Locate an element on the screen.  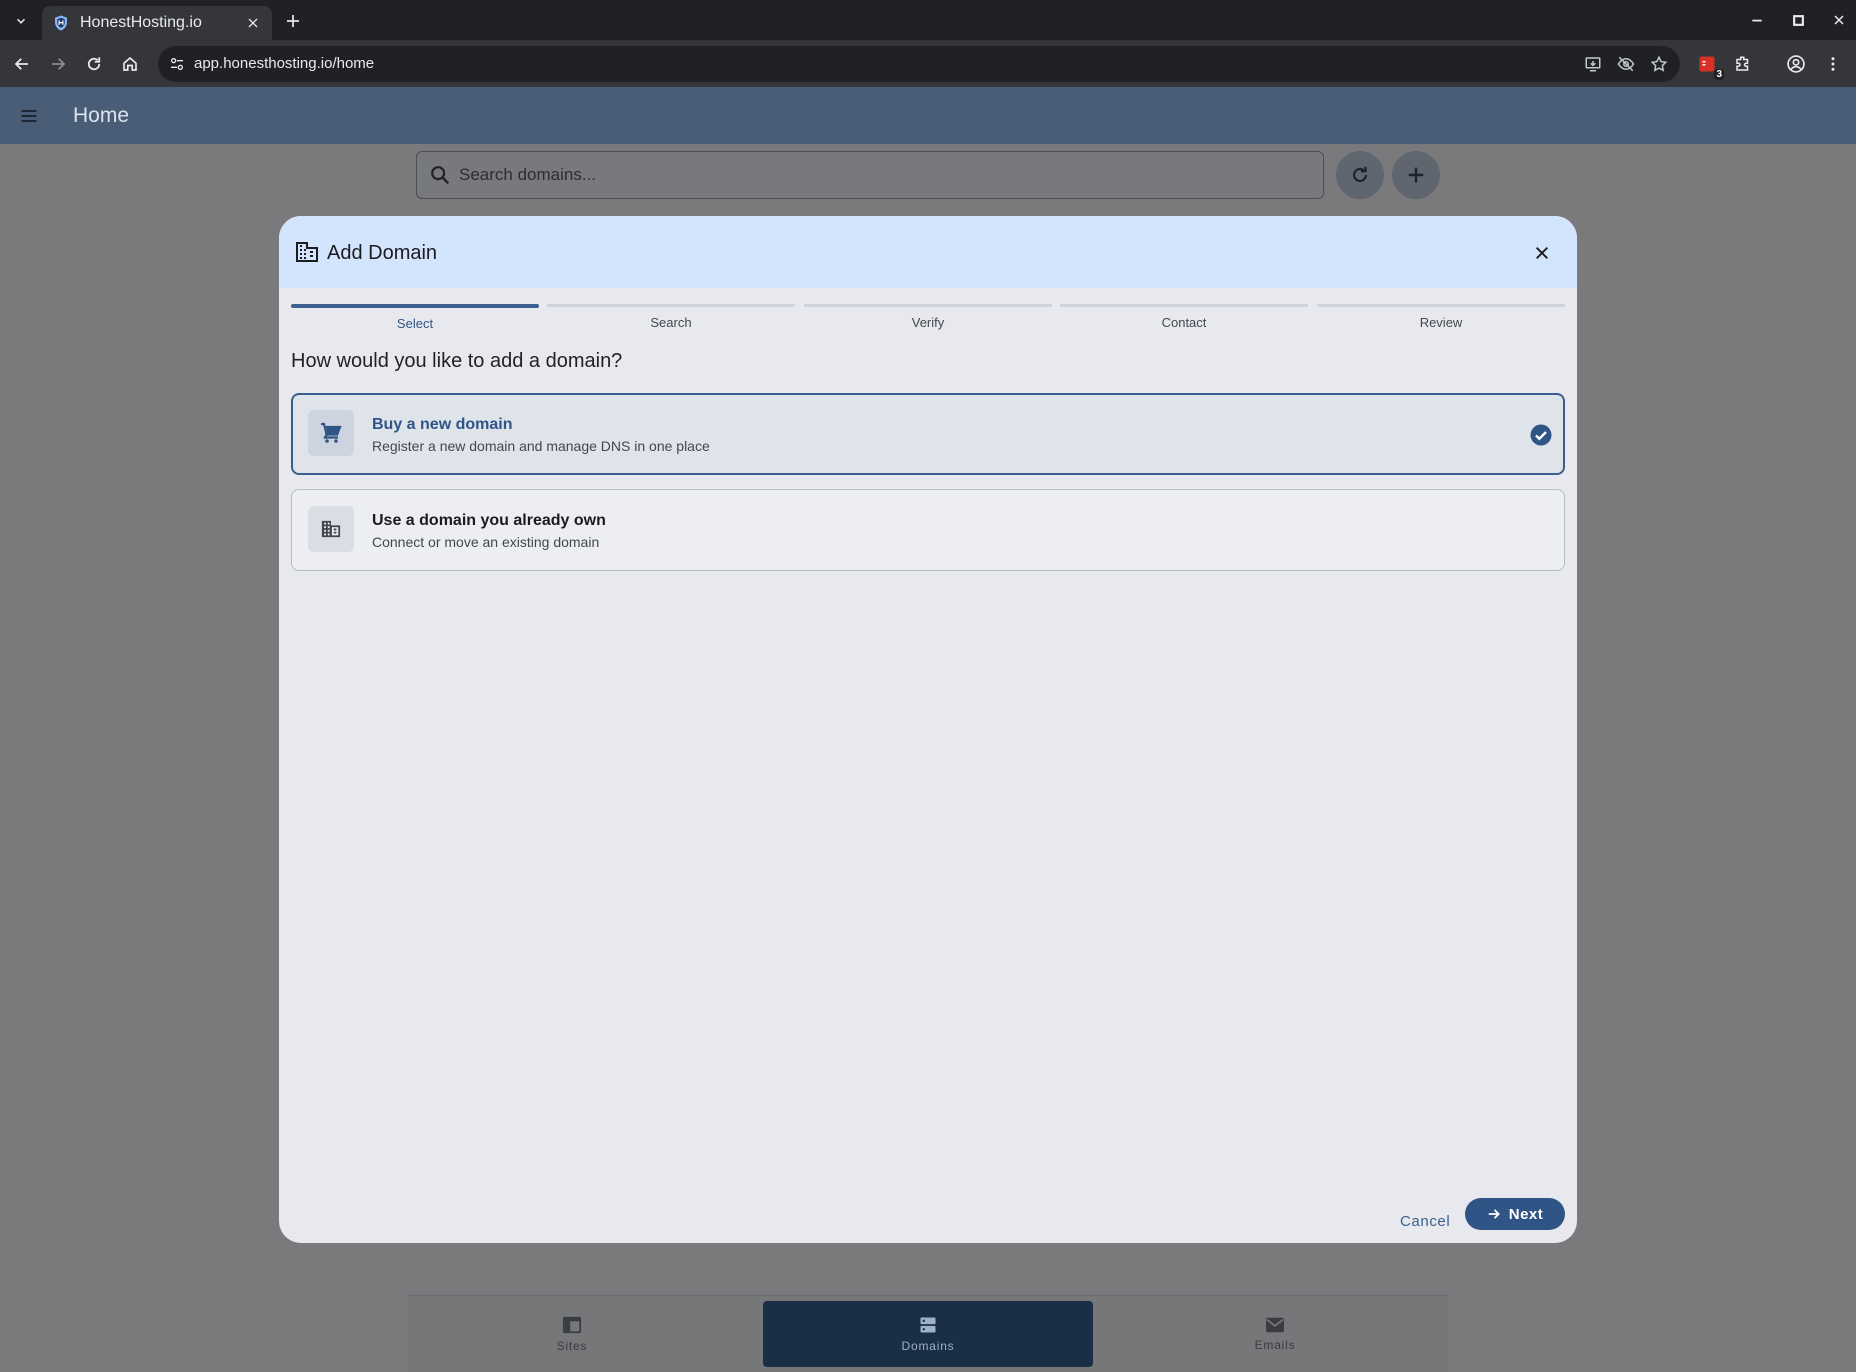
bottom-navigation: Sites Domains Emails is located at coordinates (928, 1333).